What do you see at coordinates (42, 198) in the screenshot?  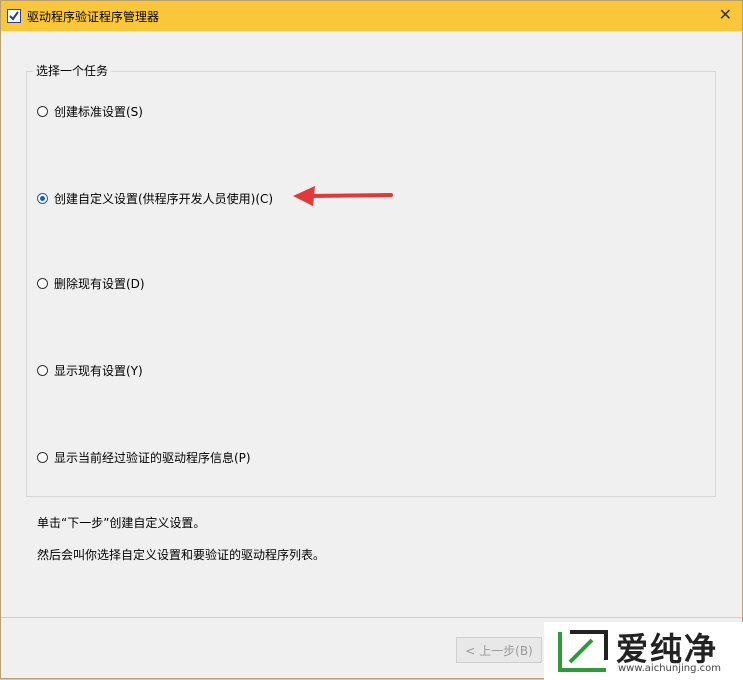 I see `radio-custom-settings` at bounding box center [42, 198].